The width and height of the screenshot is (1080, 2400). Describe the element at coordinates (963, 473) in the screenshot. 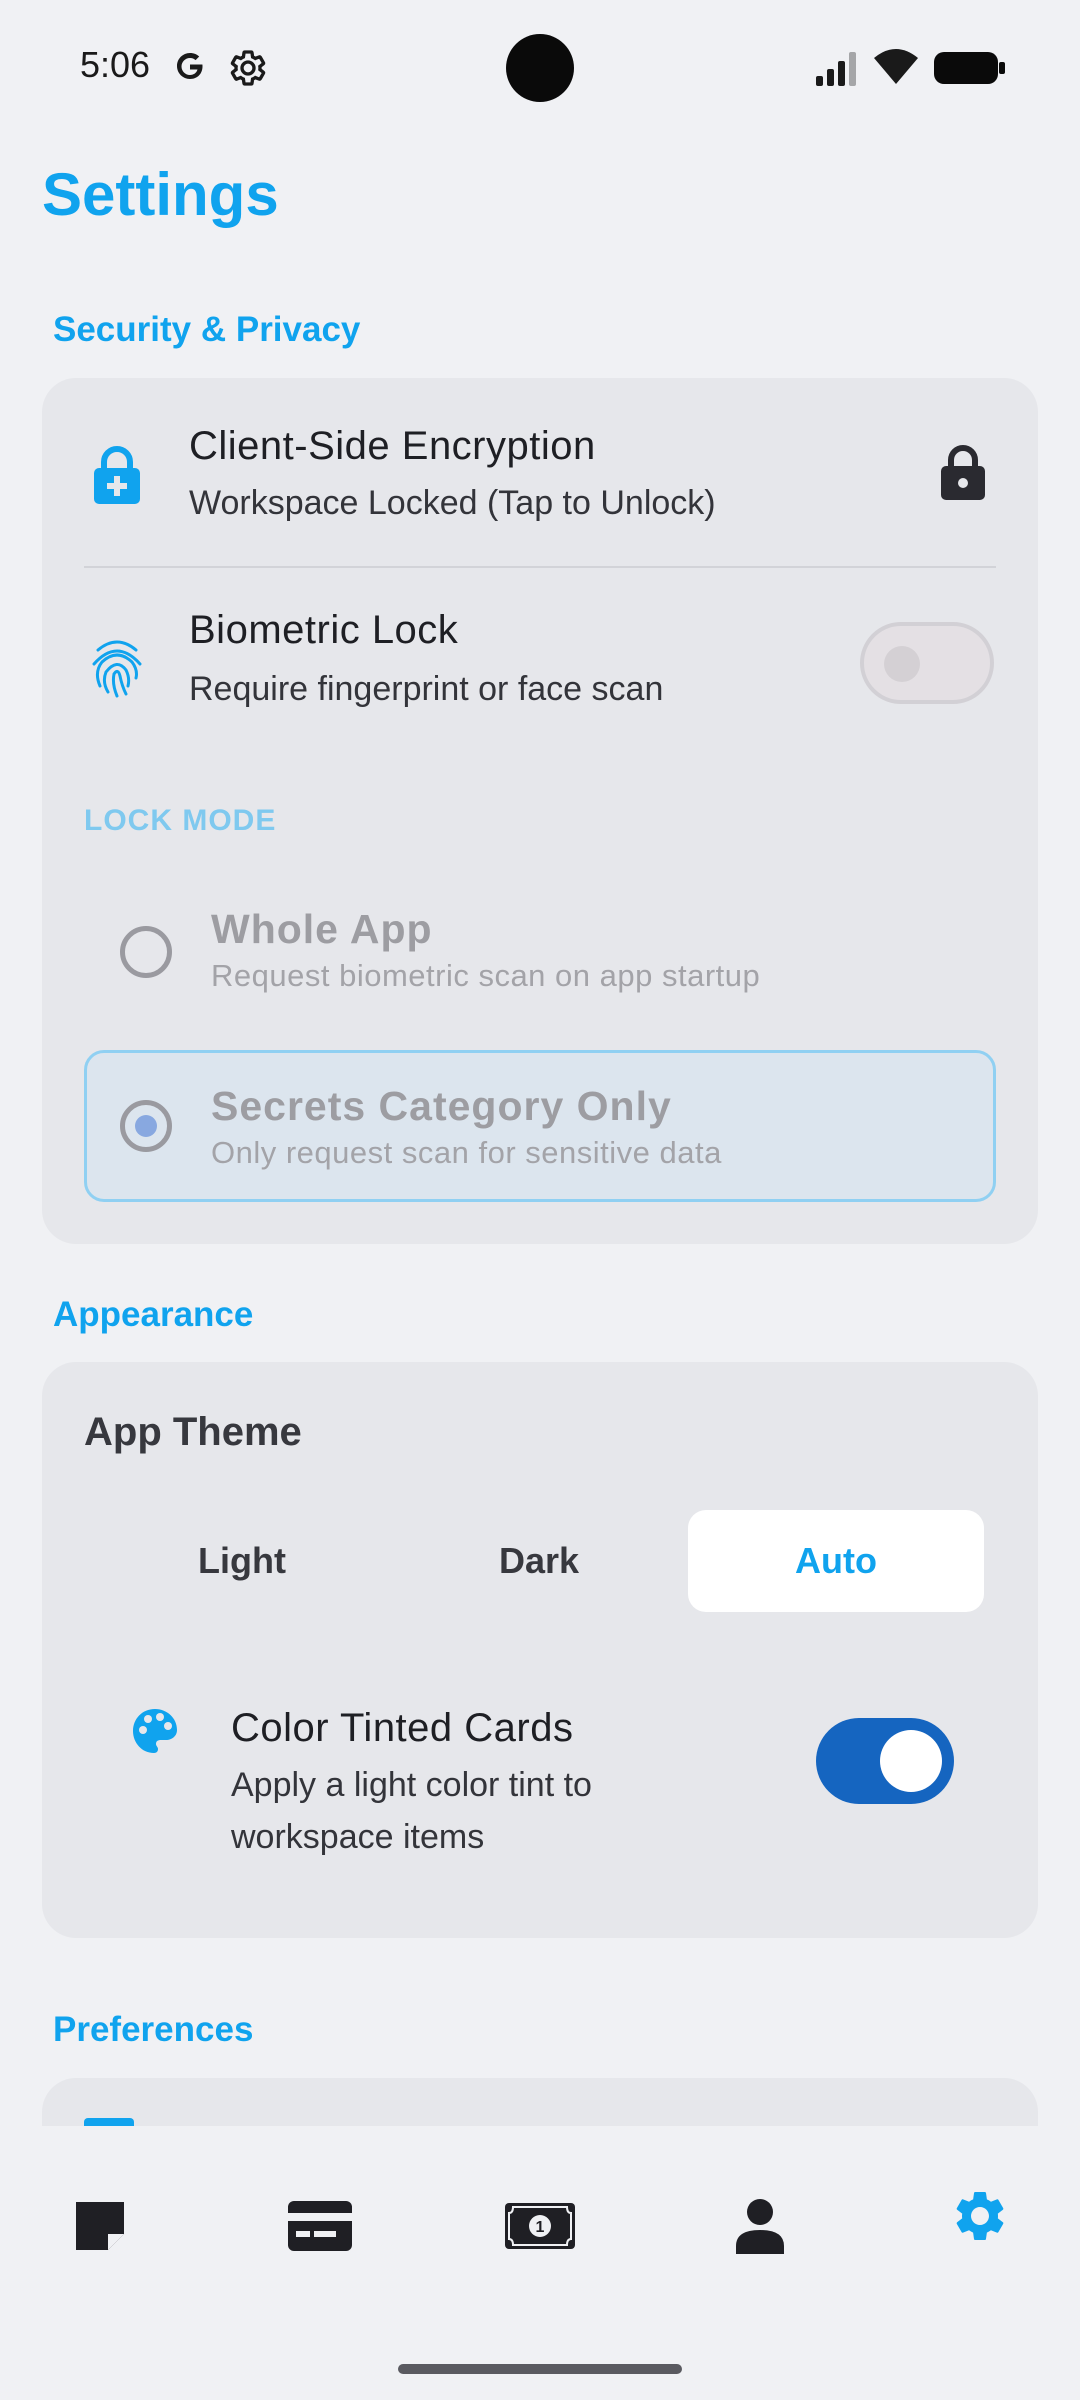

I see `lock-icon` at that location.